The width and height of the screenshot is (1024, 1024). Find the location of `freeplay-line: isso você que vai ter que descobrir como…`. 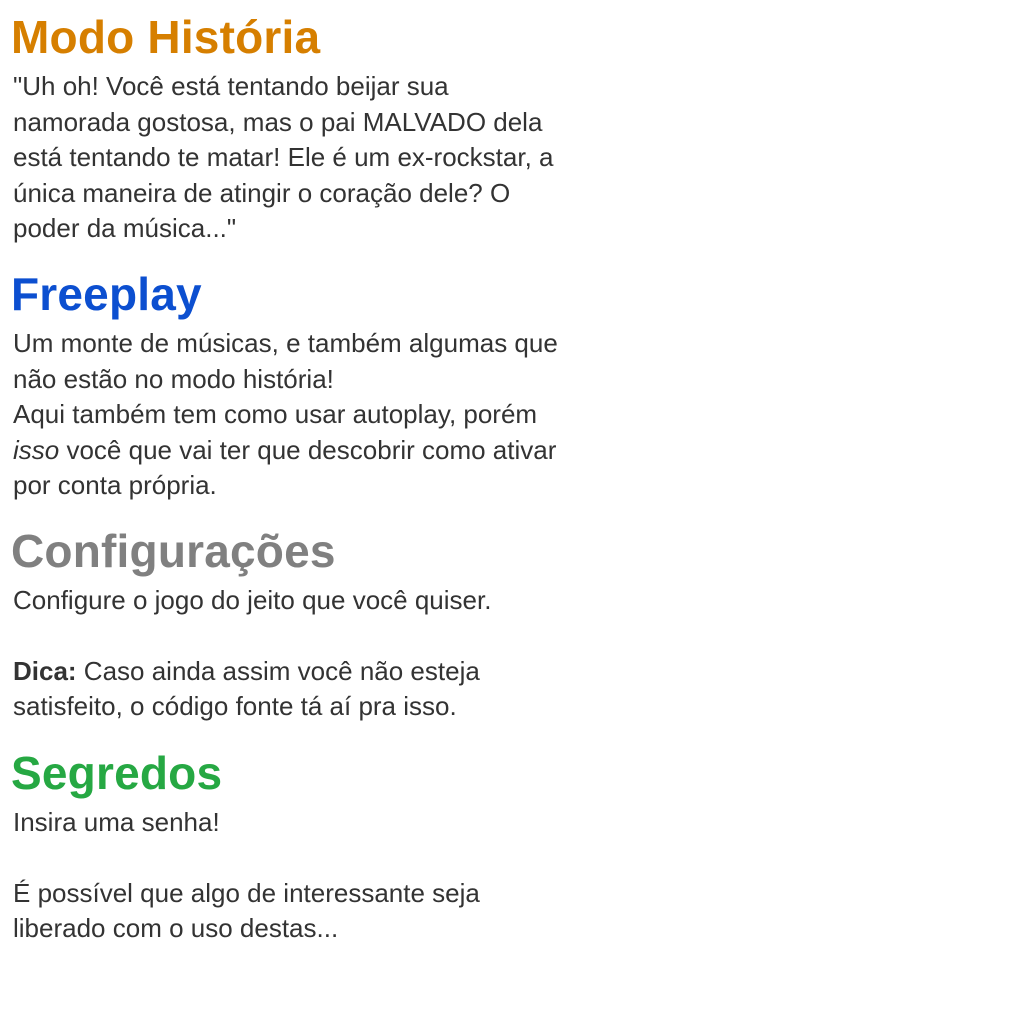

freeplay-line: isso você que vai ter que descobrir como… is located at coordinates (312, 451).